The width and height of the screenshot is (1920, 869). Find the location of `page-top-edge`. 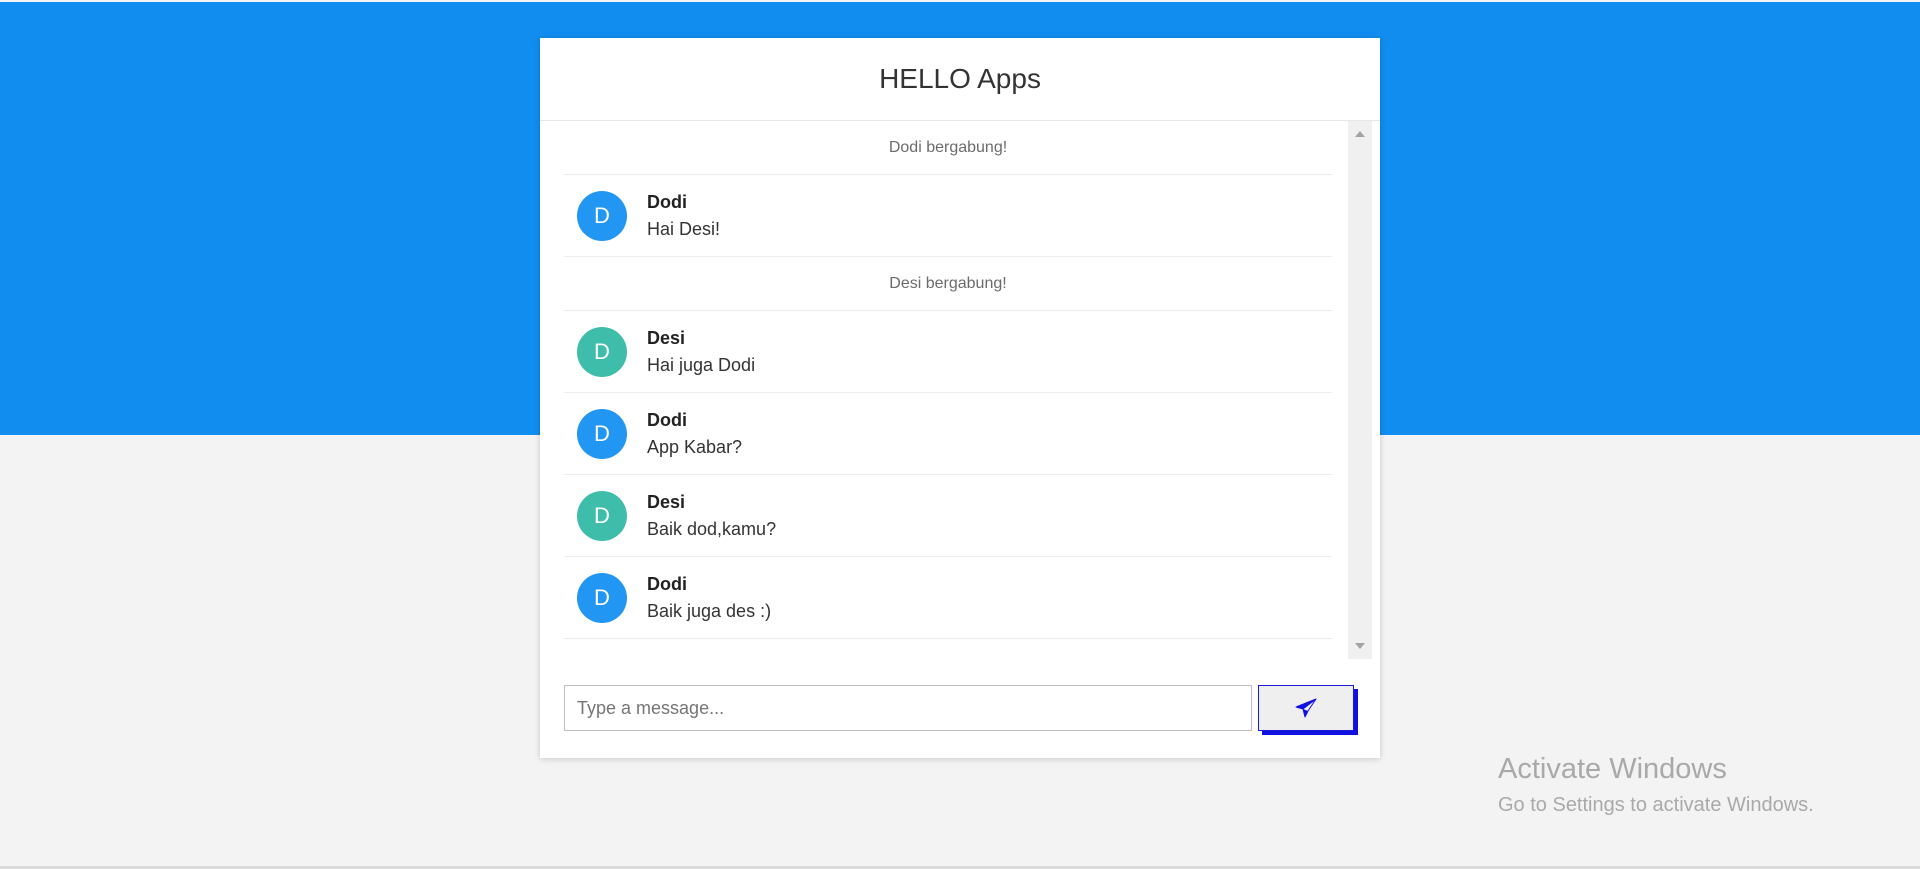

page-top-edge is located at coordinates (960, 1).